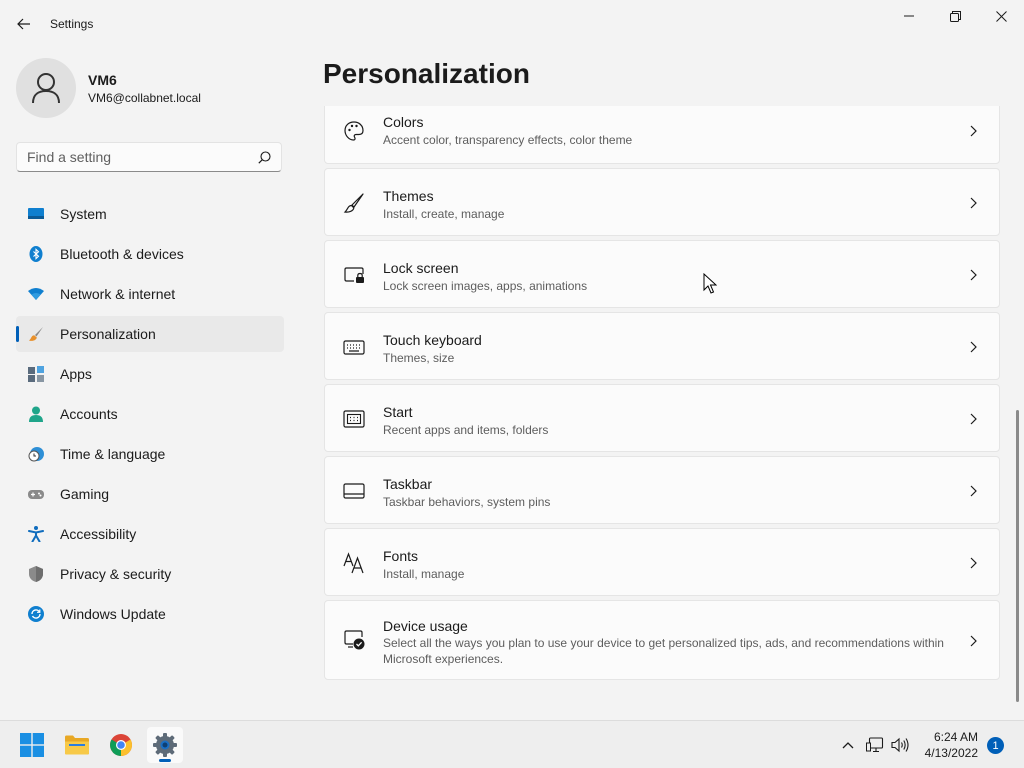 The width and height of the screenshot is (1024, 768). What do you see at coordinates (512, 24) in the screenshot?
I see `title-bar: Settings` at bounding box center [512, 24].